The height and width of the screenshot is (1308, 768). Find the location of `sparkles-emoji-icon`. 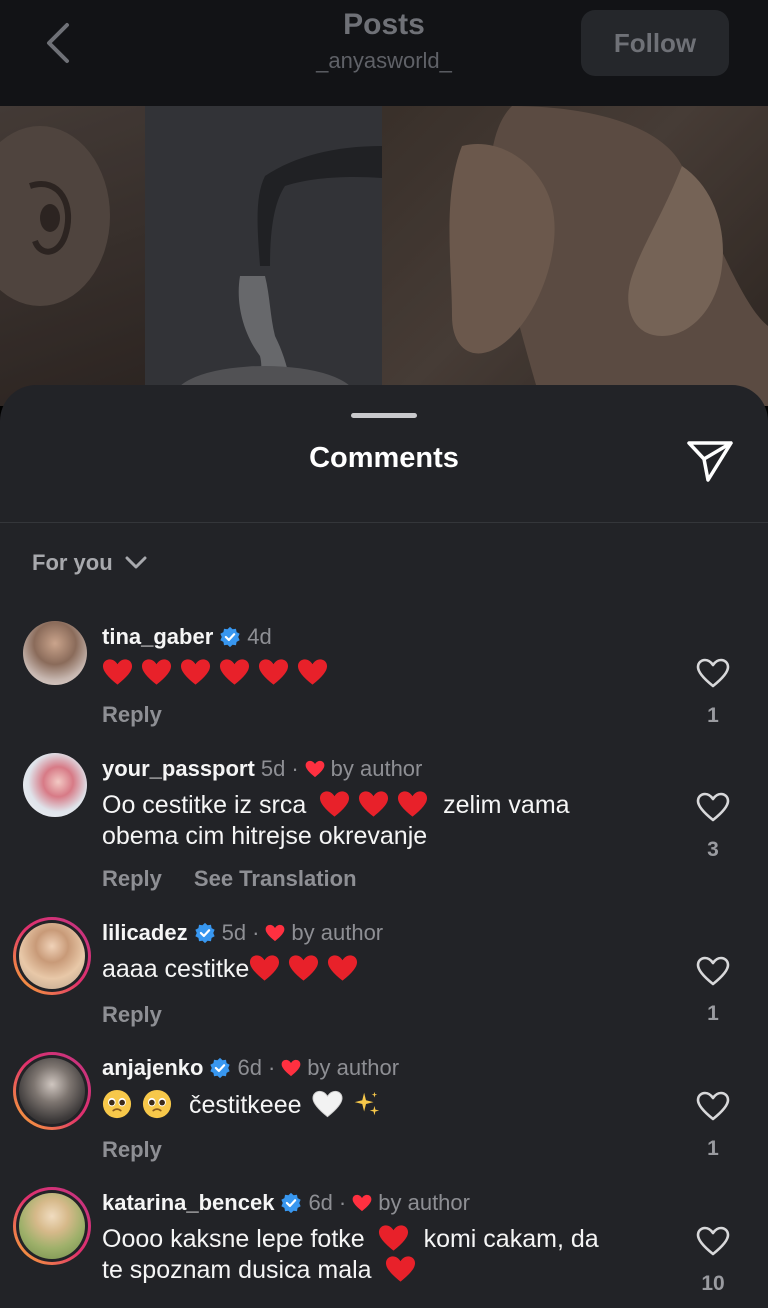

sparkles-emoji-icon is located at coordinates (366, 1103).